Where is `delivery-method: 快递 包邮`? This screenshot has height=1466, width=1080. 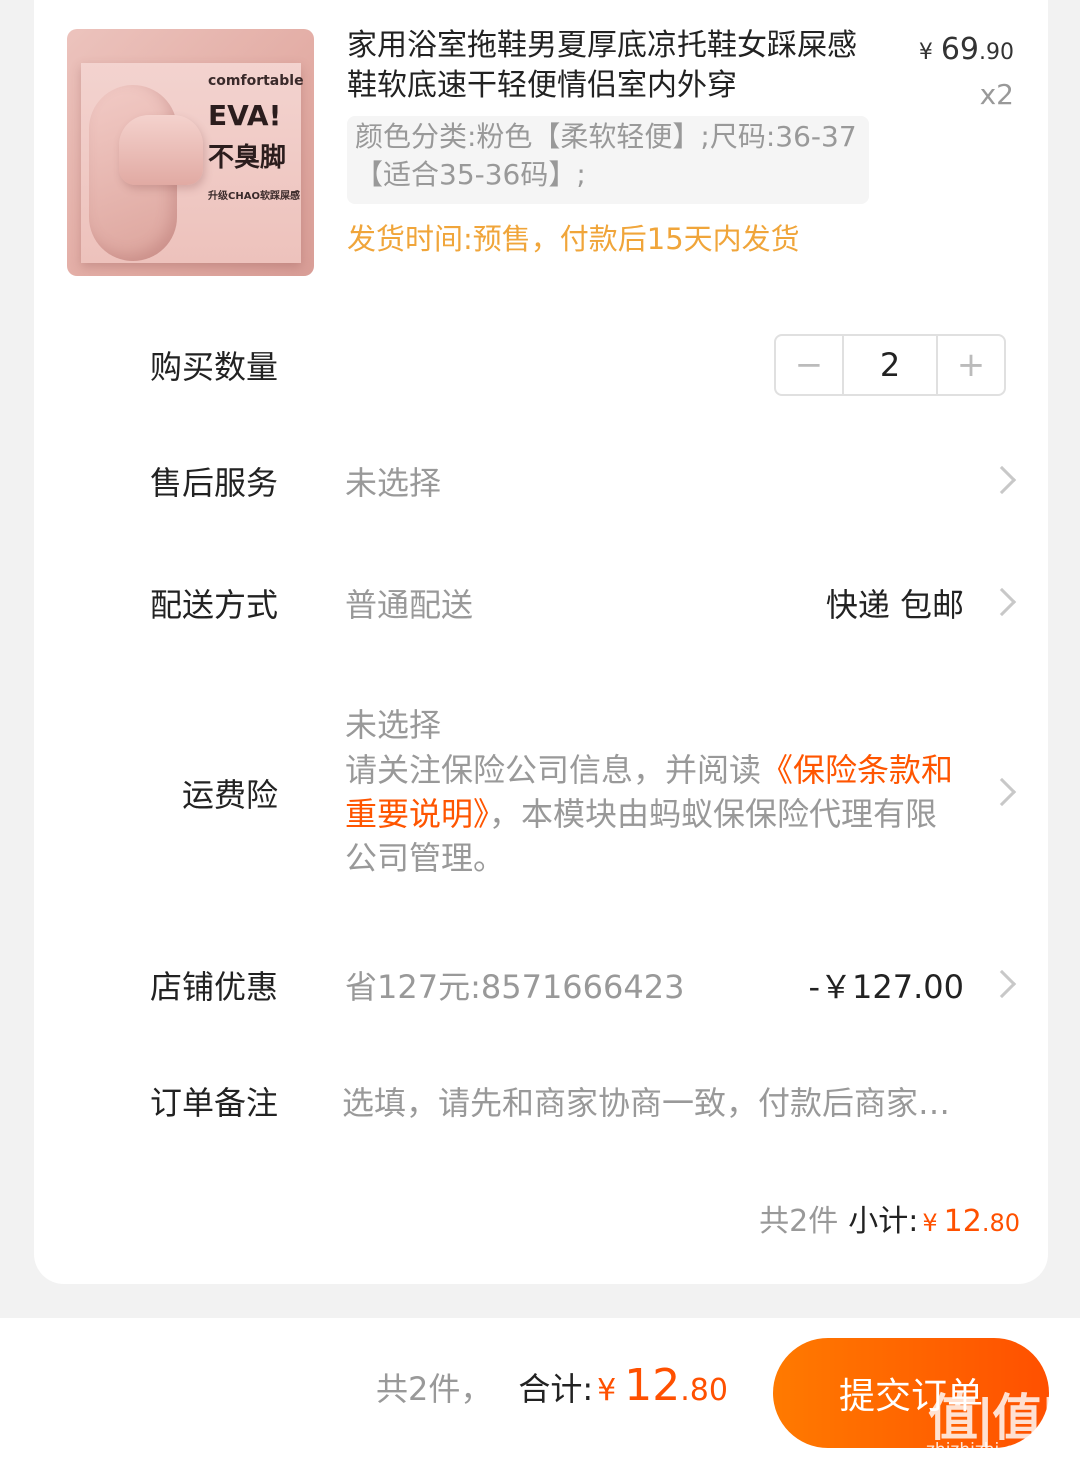 delivery-method: 快递 包邮 is located at coordinates (895, 603).